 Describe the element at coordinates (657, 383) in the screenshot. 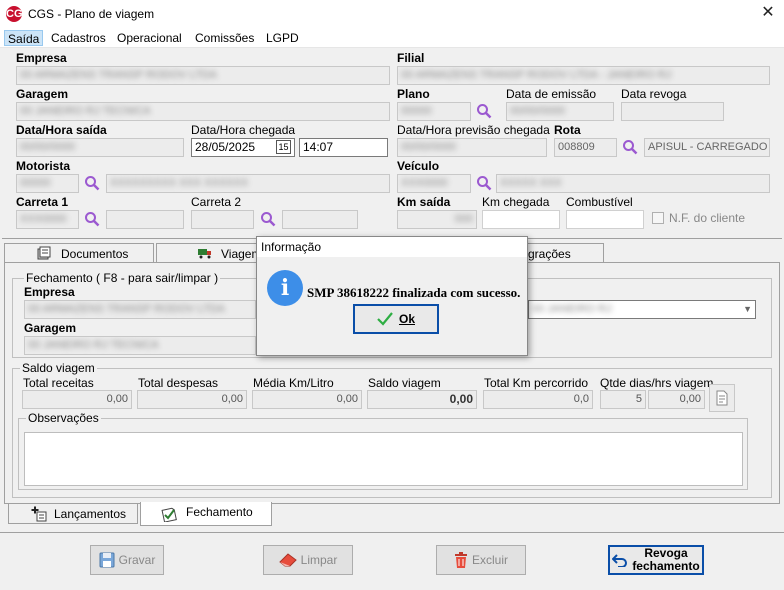

I see `qtde-dias-label: Qtde dias/hrs viagem` at that location.